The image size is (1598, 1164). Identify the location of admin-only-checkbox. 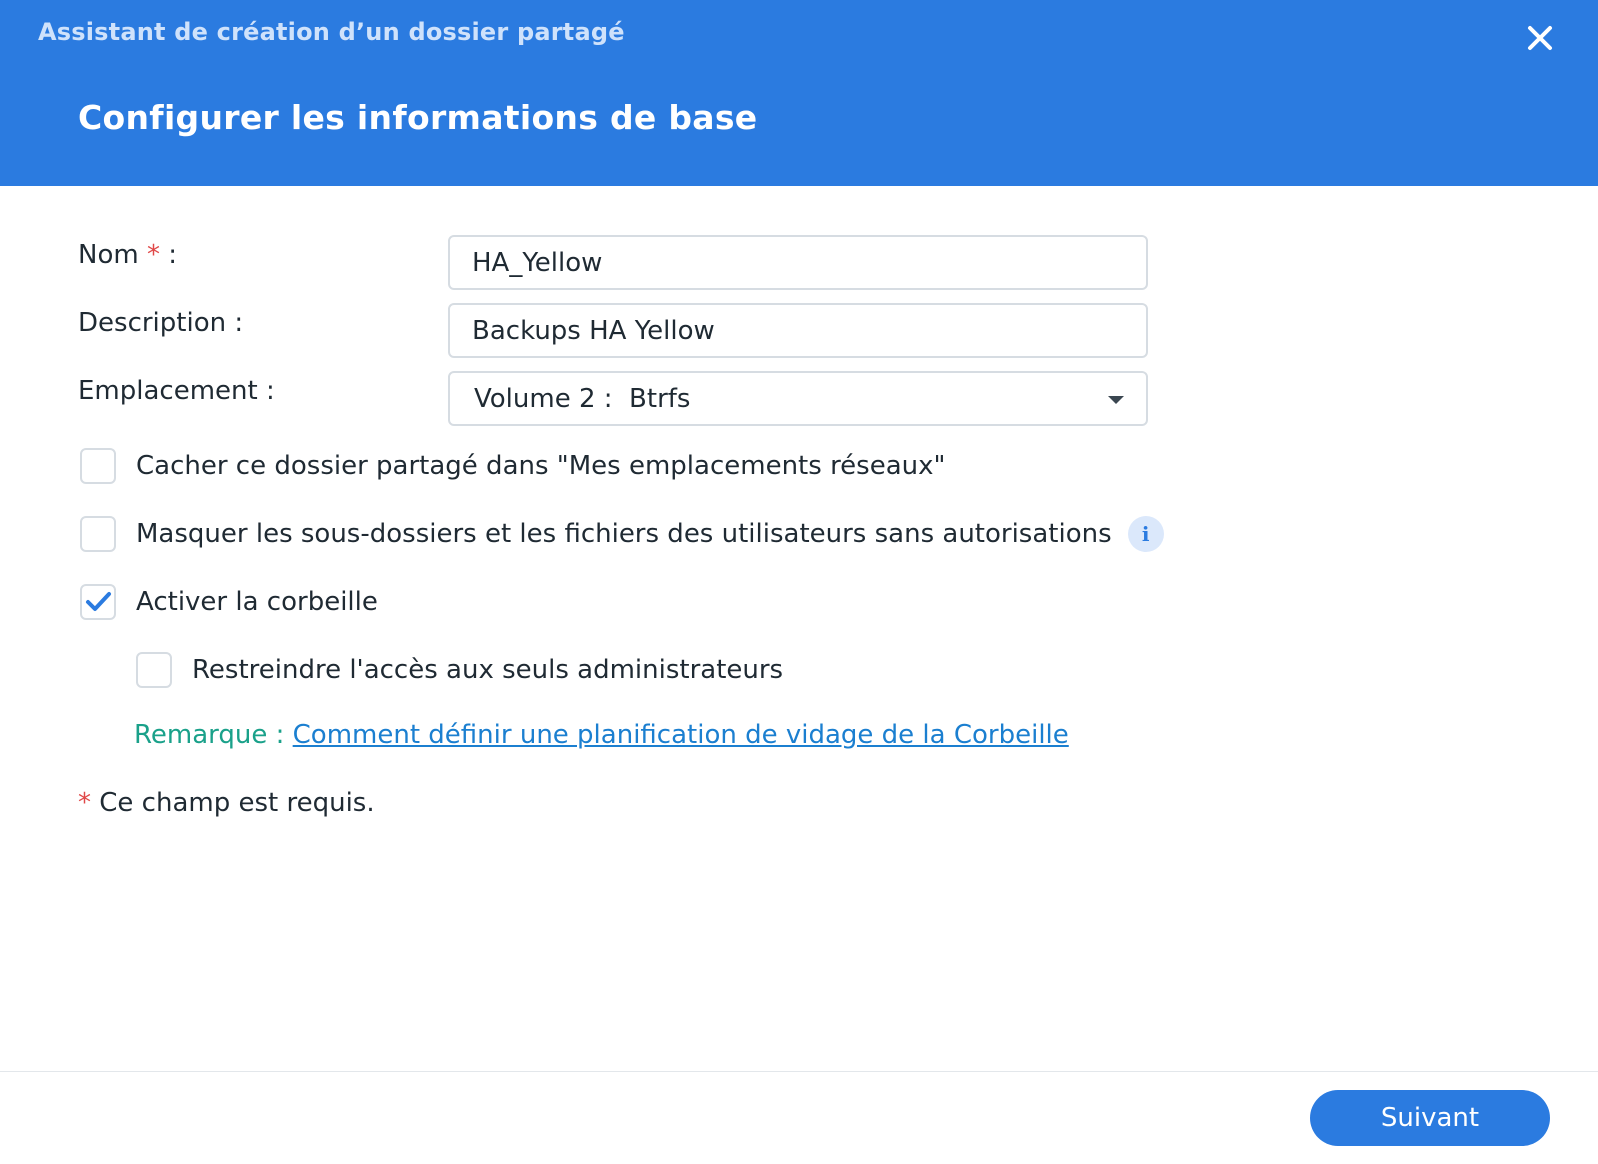
(154, 670).